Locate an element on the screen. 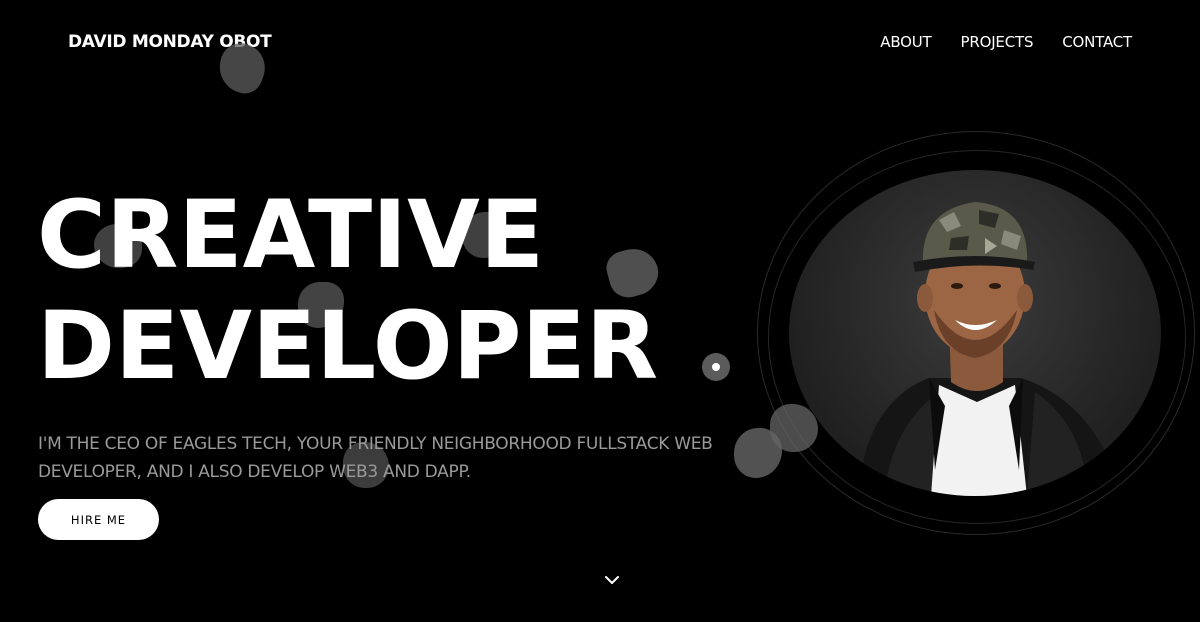 This screenshot has width=1200, height=622. chevron-down-icon is located at coordinates (612, 580).